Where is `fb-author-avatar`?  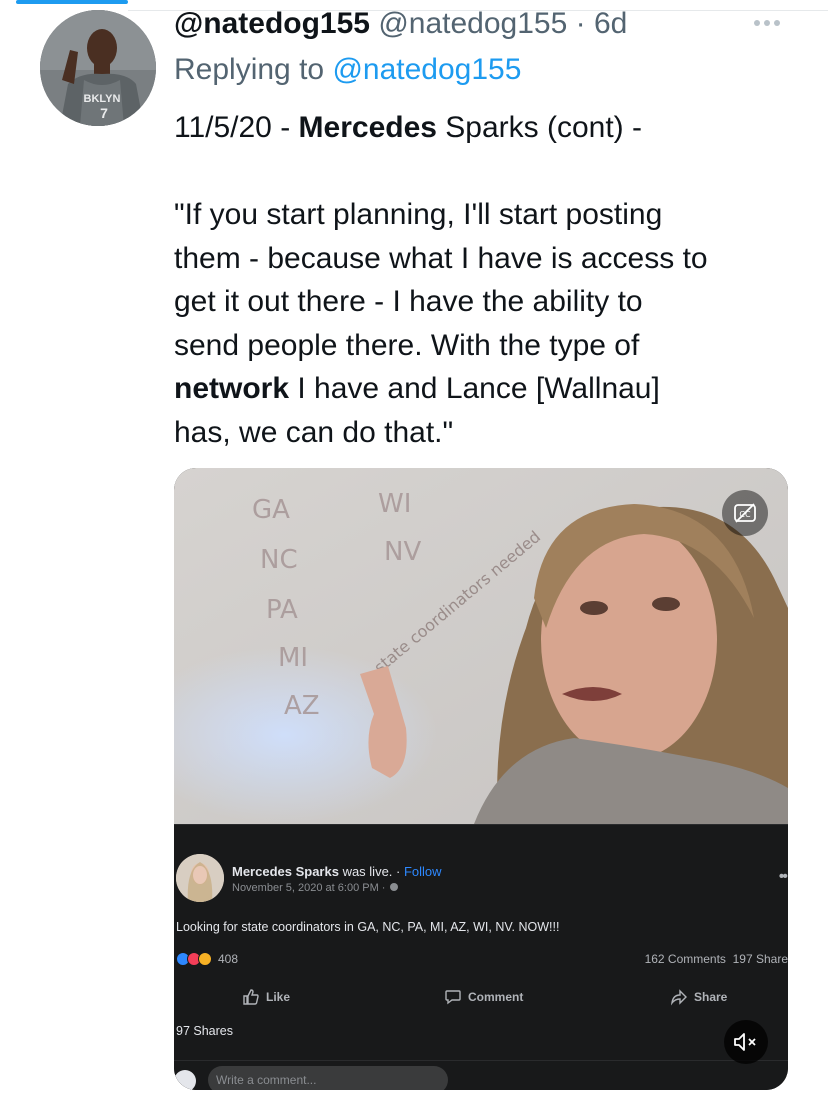
fb-author-avatar is located at coordinates (200, 878).